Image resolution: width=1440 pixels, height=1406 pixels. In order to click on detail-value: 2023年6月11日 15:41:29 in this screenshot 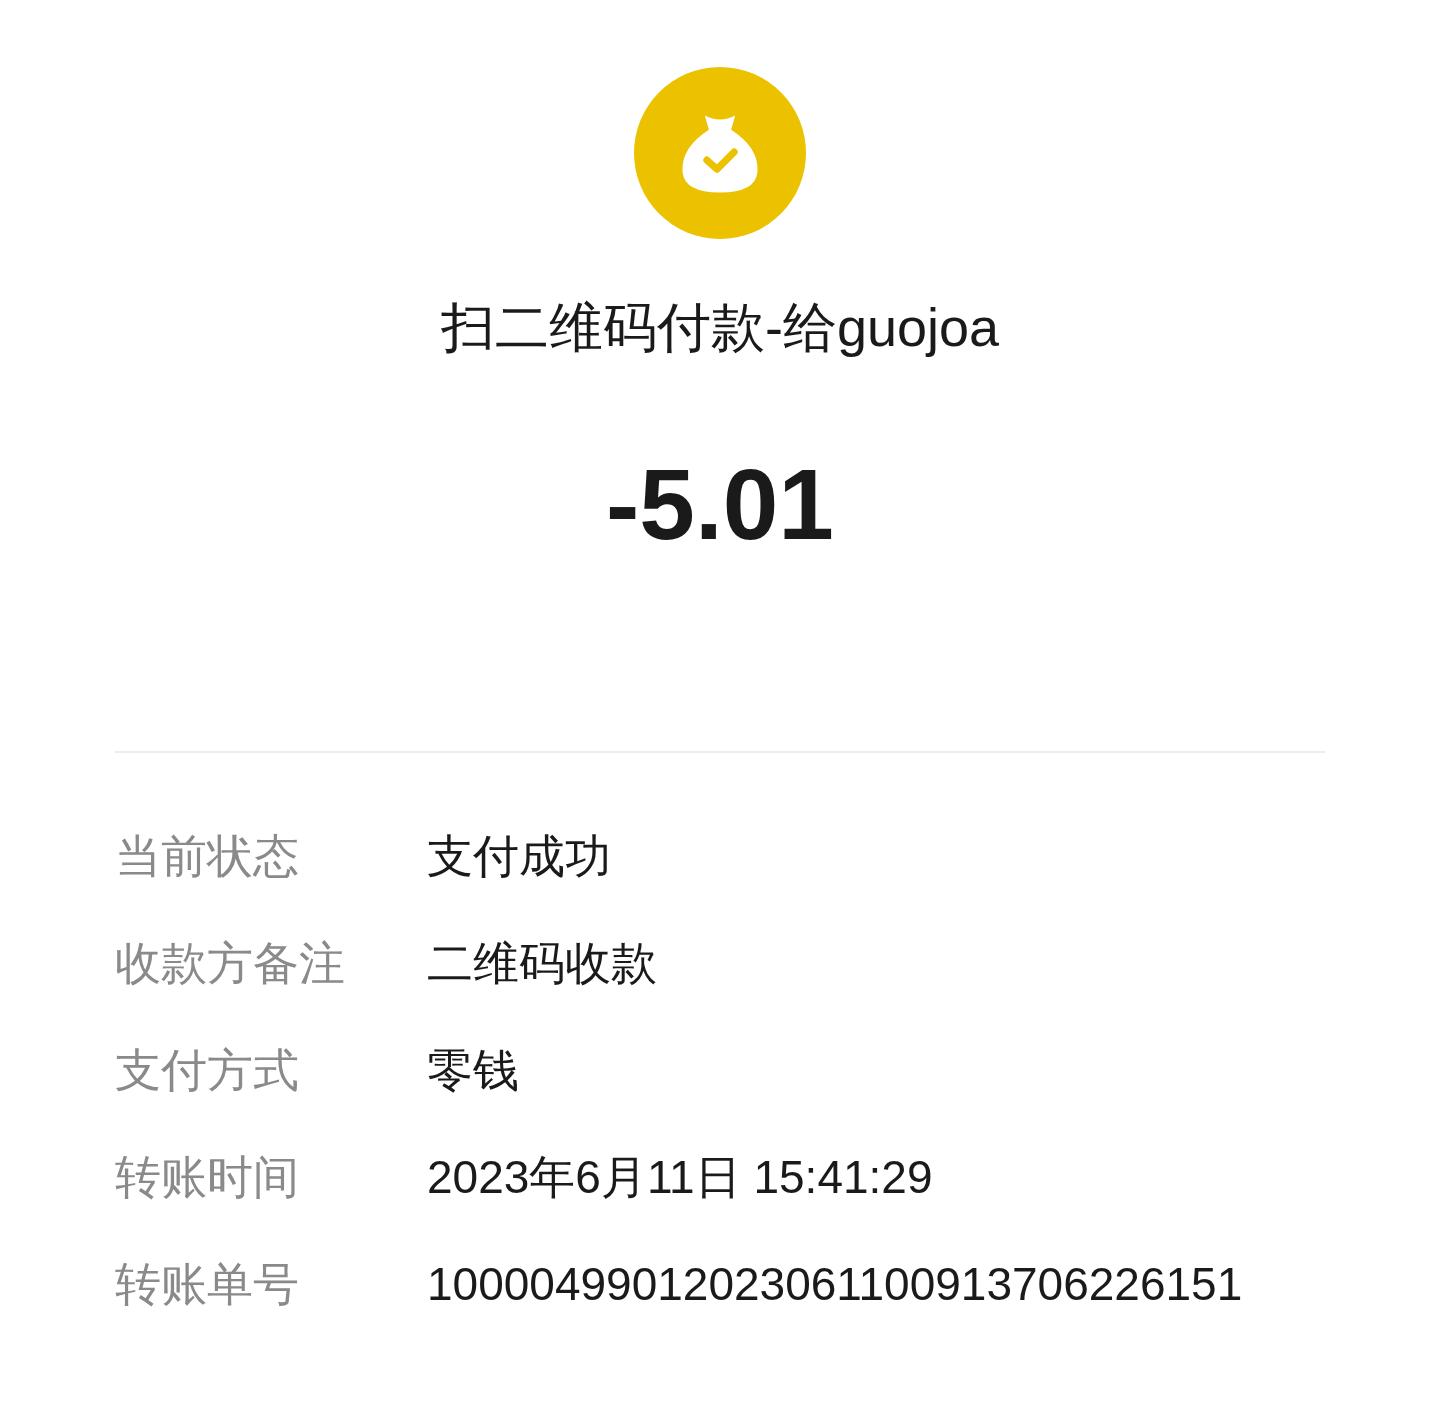, I will do `click(680, 1177)`.